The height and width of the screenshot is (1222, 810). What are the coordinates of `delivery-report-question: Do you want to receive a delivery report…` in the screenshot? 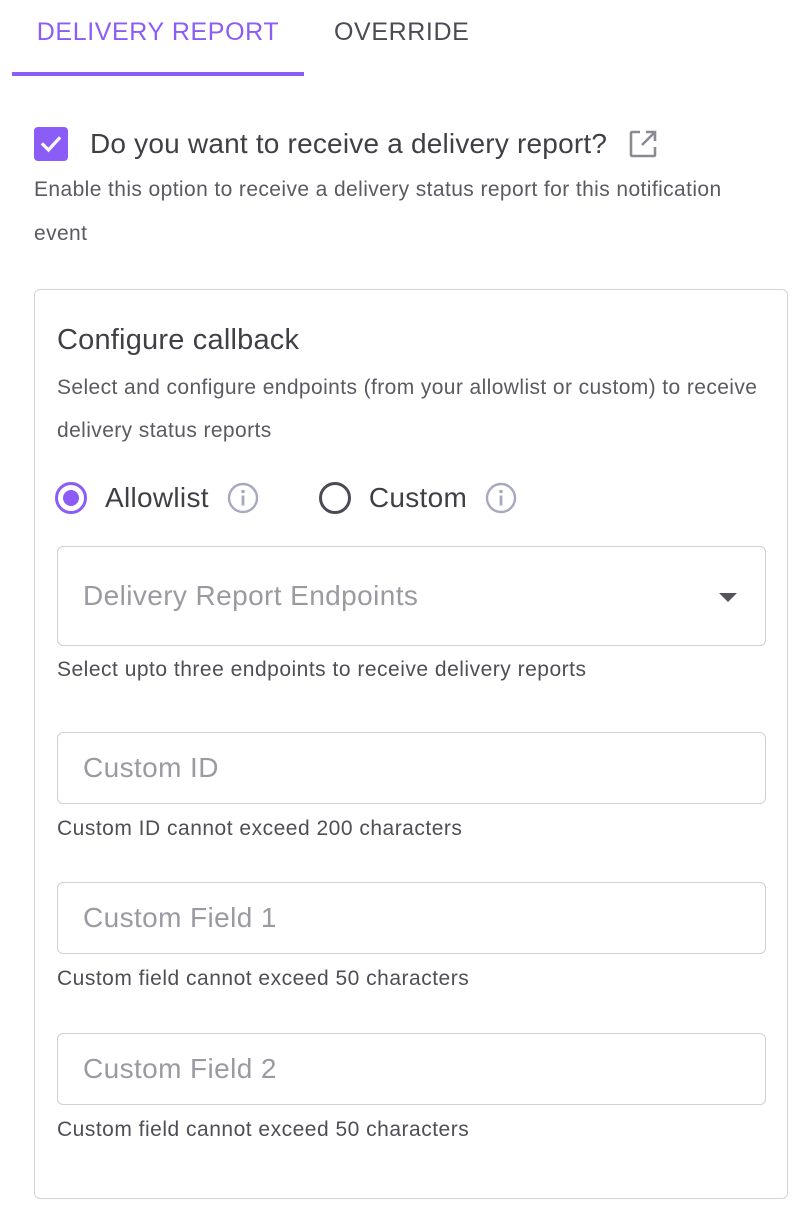 It's located at (349, 143).